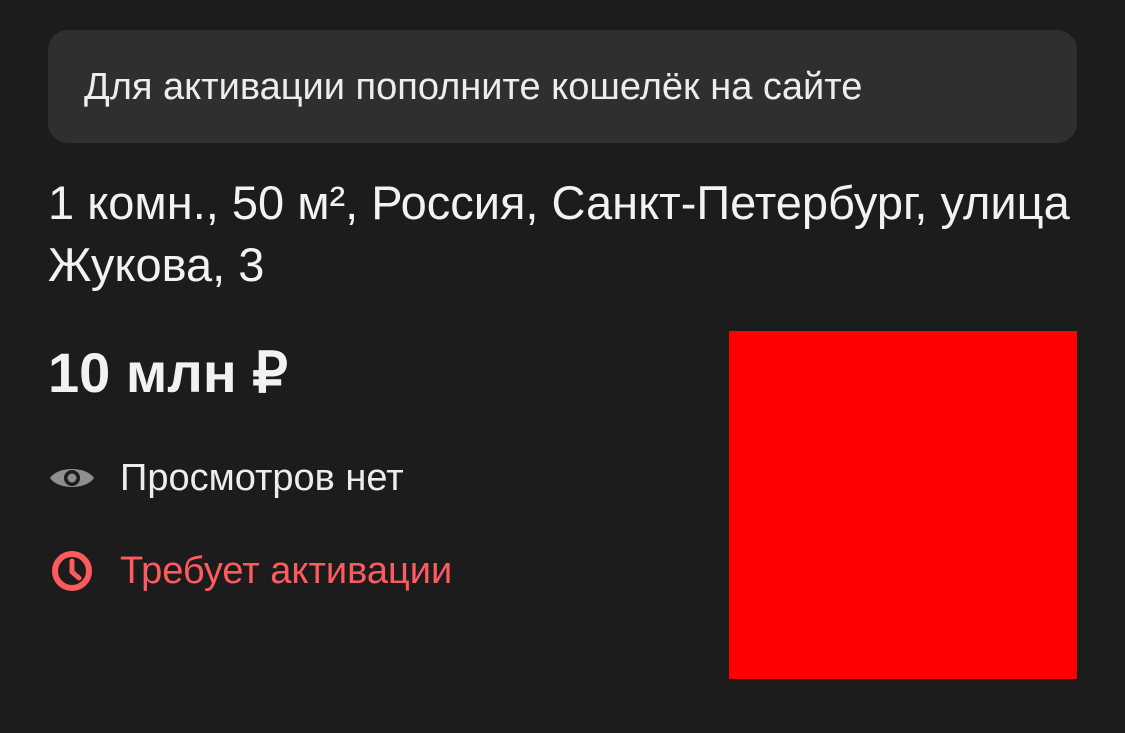 The image size is (1125, 733). I want to click on status-label: Требует активации, so click(286, 571).